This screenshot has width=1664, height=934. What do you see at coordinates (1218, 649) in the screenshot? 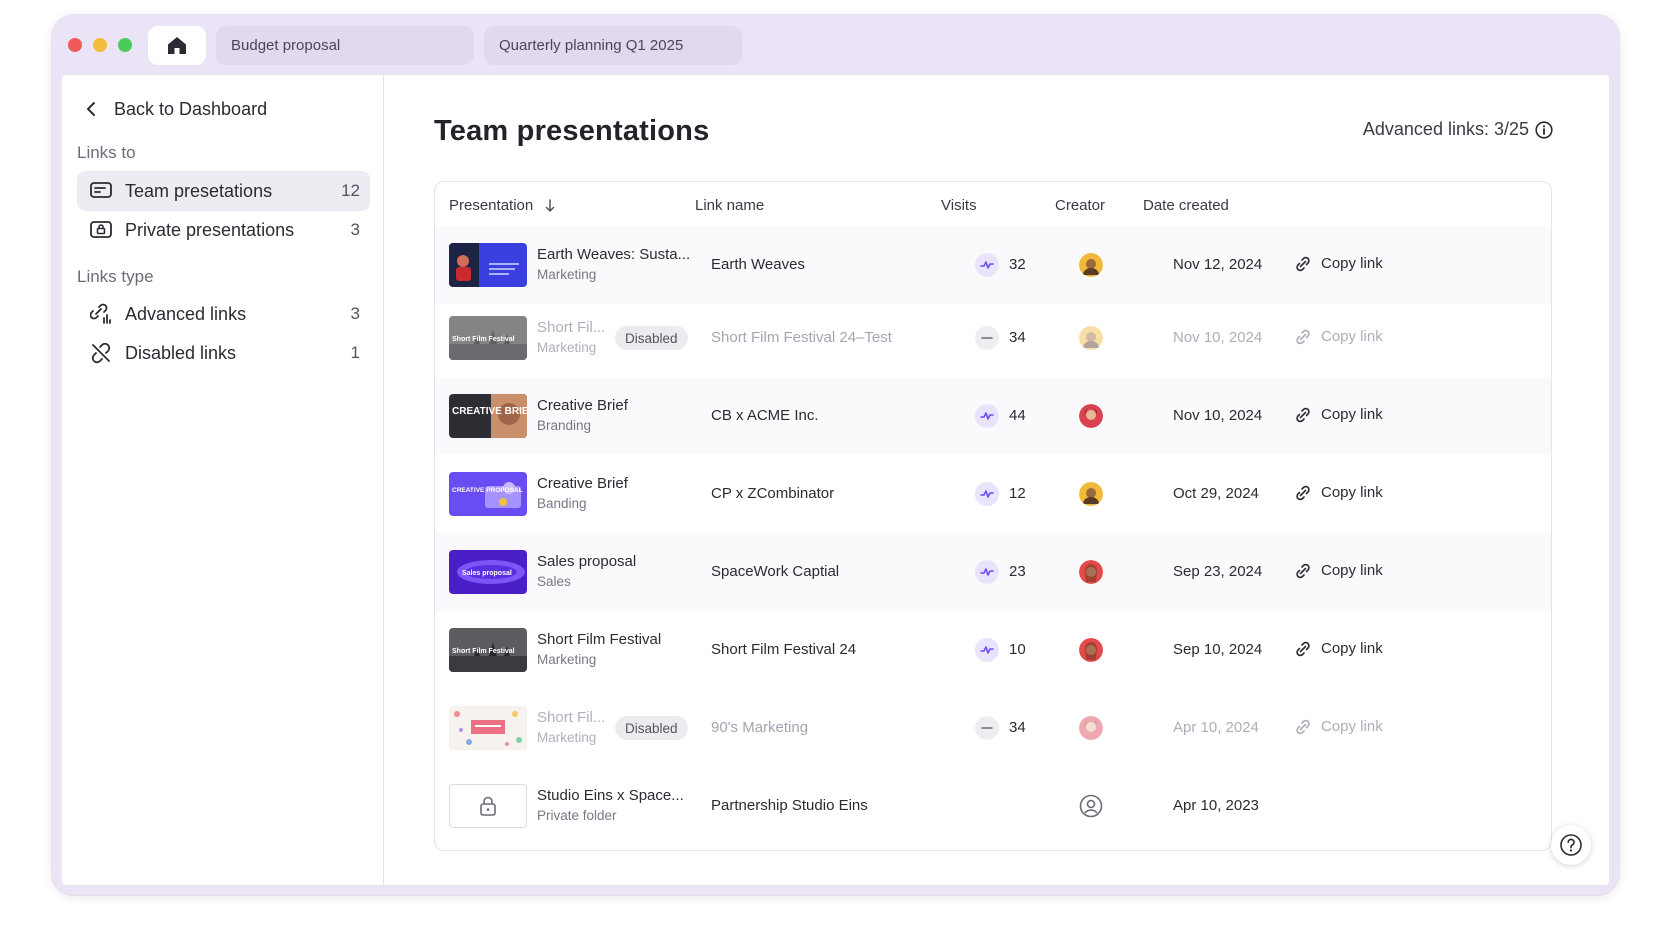
I see `date-created: Sep 10, 2024` at bounding box center [1218, 649].